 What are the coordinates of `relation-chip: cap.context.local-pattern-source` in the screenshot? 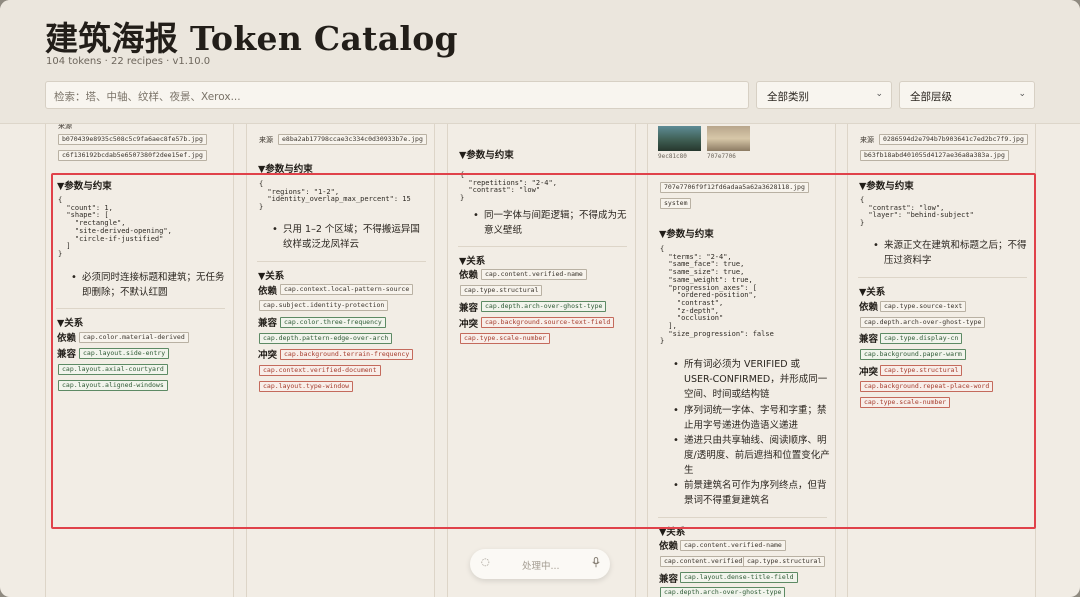 It's located at (347, 289).